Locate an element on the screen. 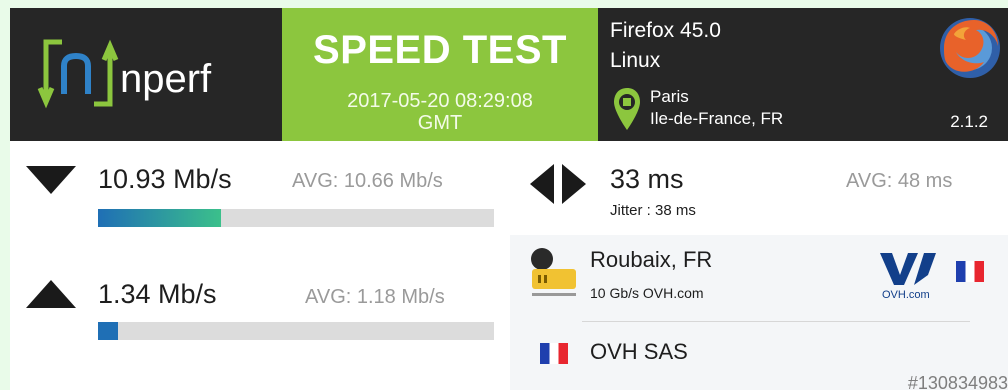  download-avg-wrap: AVG: 10.66 Mb/s is located at coordinates (367, 181).